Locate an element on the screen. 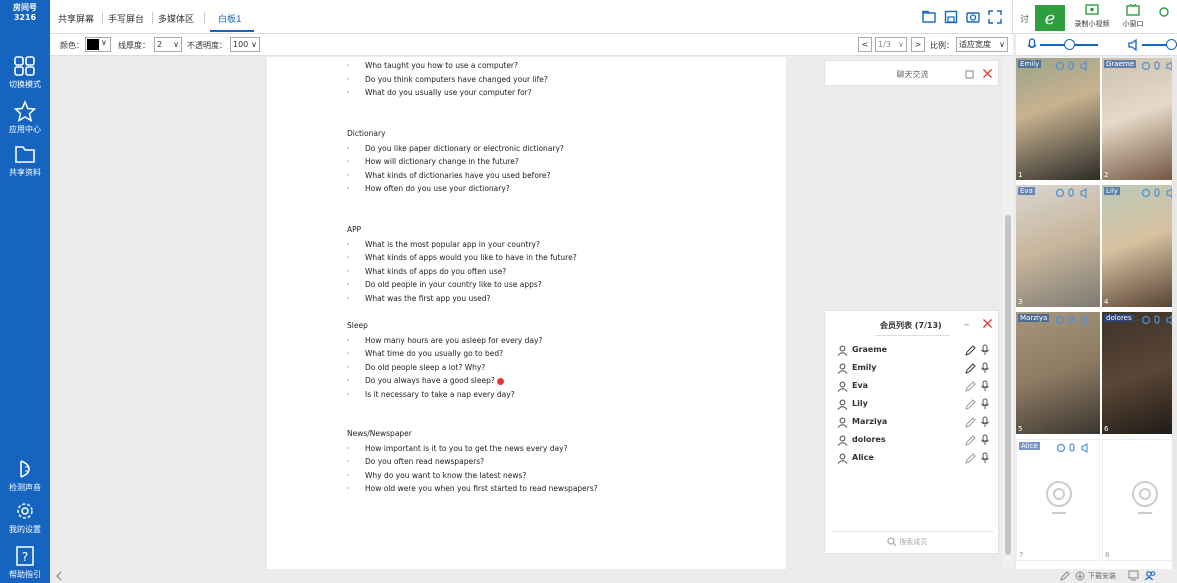 The height and width of the screenshot is (583, 1177). download-install-label: 下载安装 is located at coordinates (1102, 576).